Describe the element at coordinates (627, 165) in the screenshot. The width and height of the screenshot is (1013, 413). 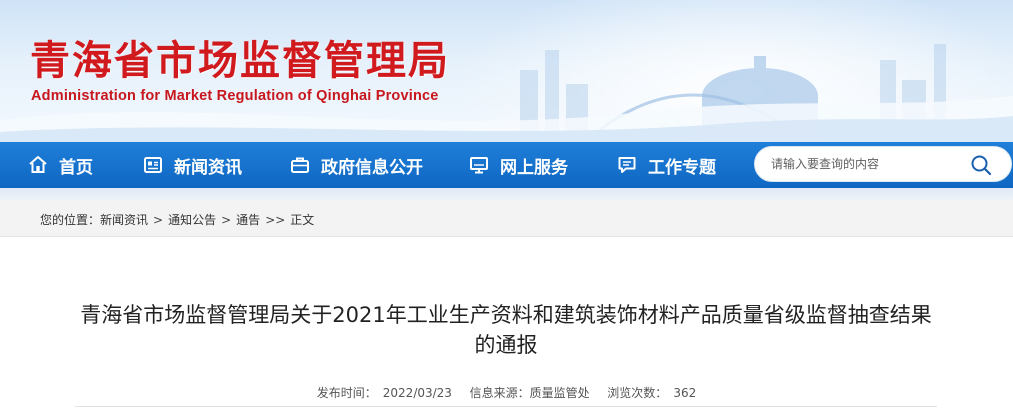
I see `chat-icon` at that location.